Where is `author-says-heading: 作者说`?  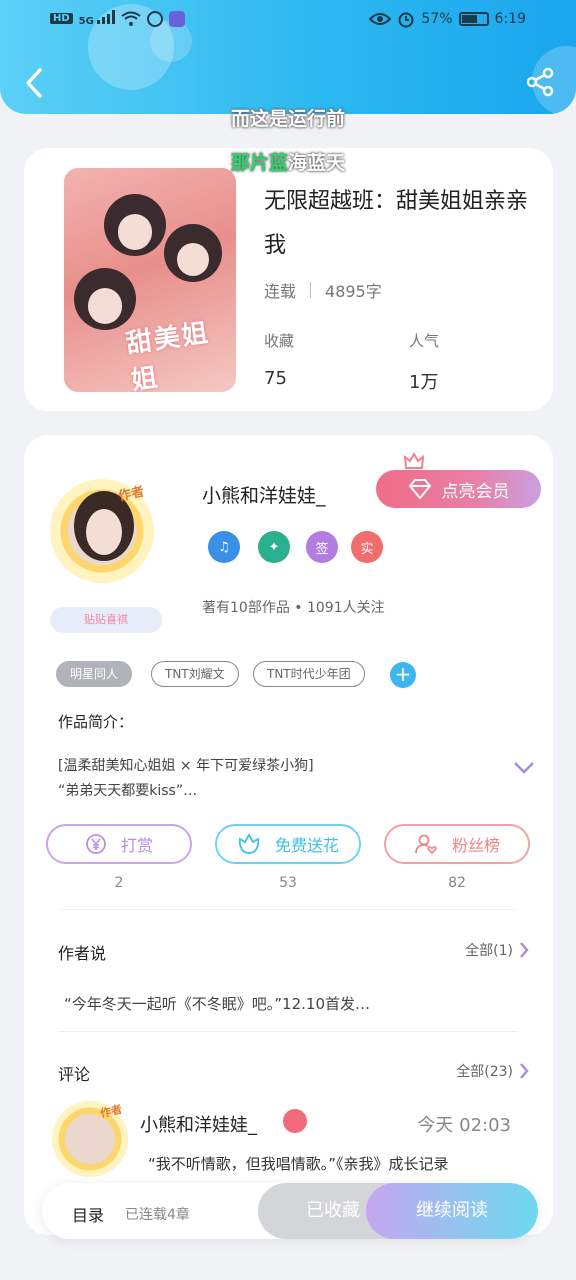 author-says-heading: 作者说 is located at coordinates (82, 953).